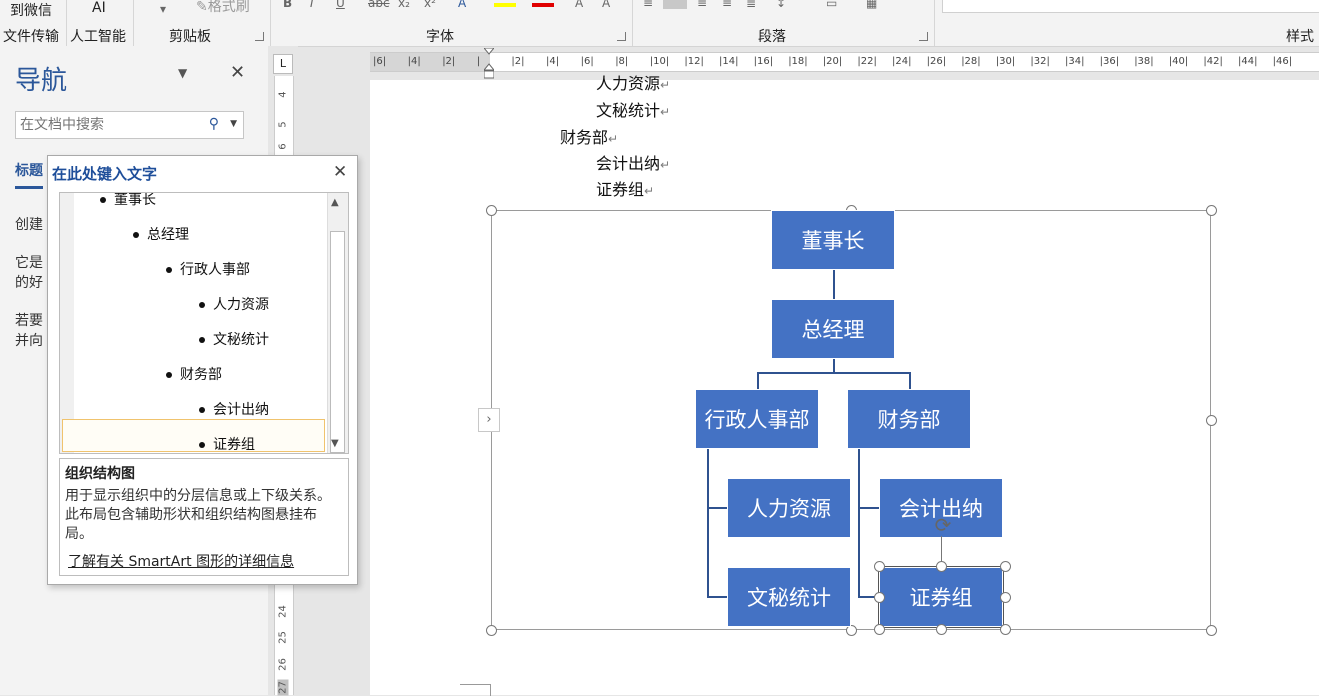 The height and width of the screenshot is (696, 1319). I want to click on ruler-tick: |36|, so click(1109, 61).